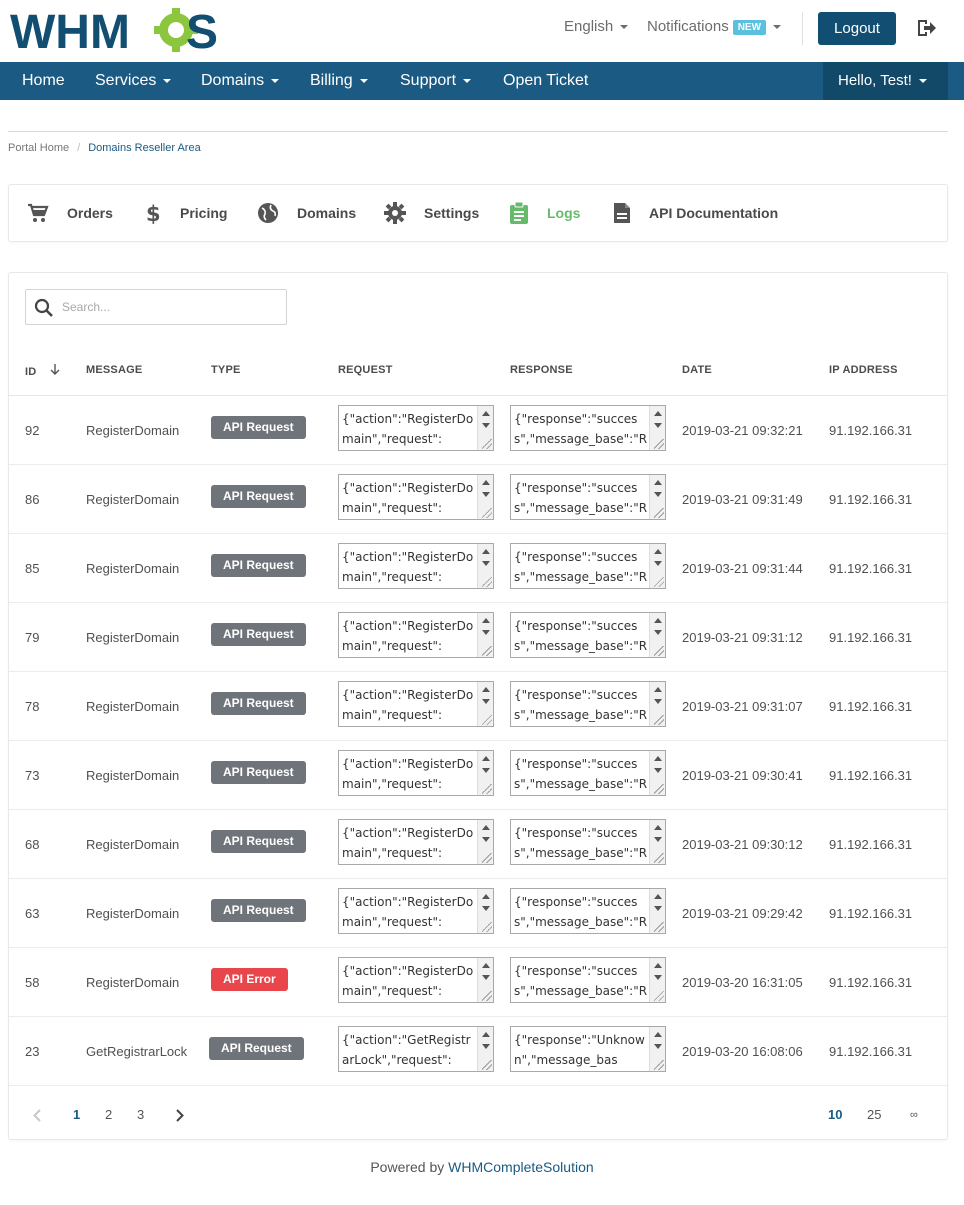  I want to click on tab-logs: Logs, so click(544, 213).